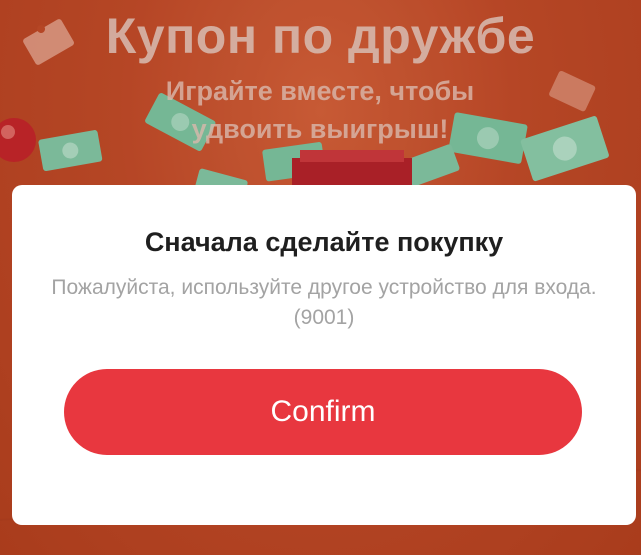 This screenshot has width=641, height=555. I want to click on dialog-title: Сначала сделайте покупку, so click(324, 242).